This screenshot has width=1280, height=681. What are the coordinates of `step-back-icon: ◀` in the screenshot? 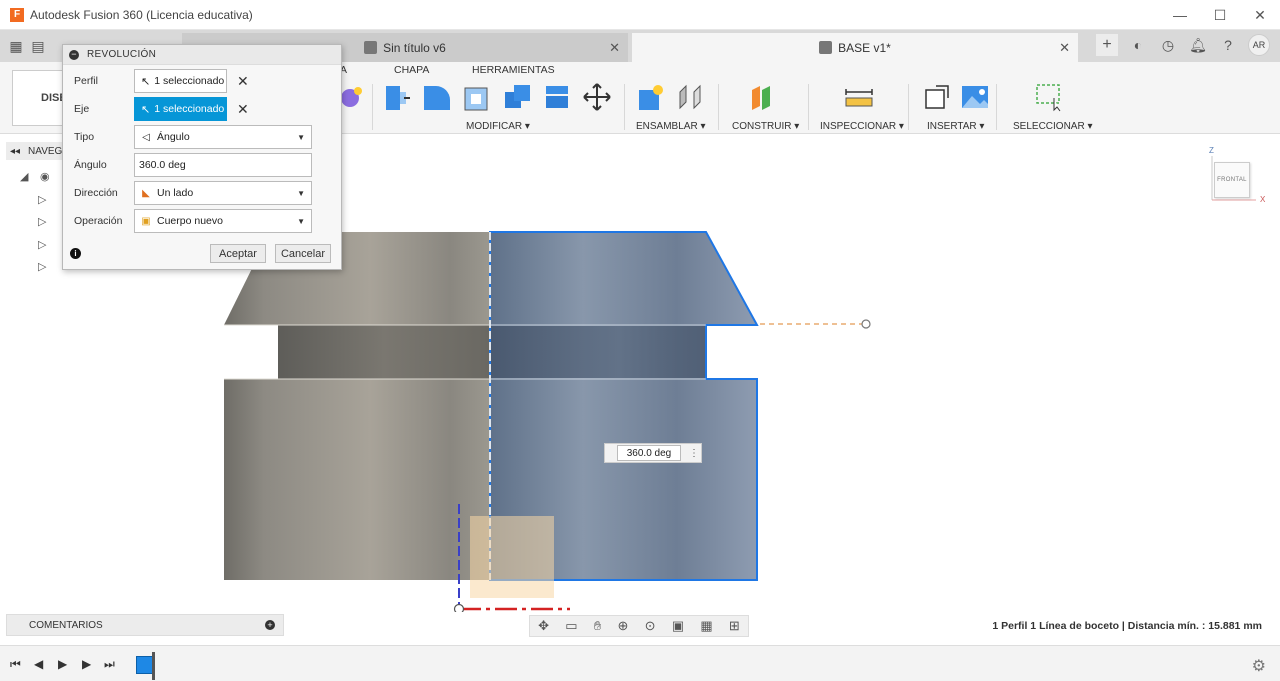 It's located at (38, 664).